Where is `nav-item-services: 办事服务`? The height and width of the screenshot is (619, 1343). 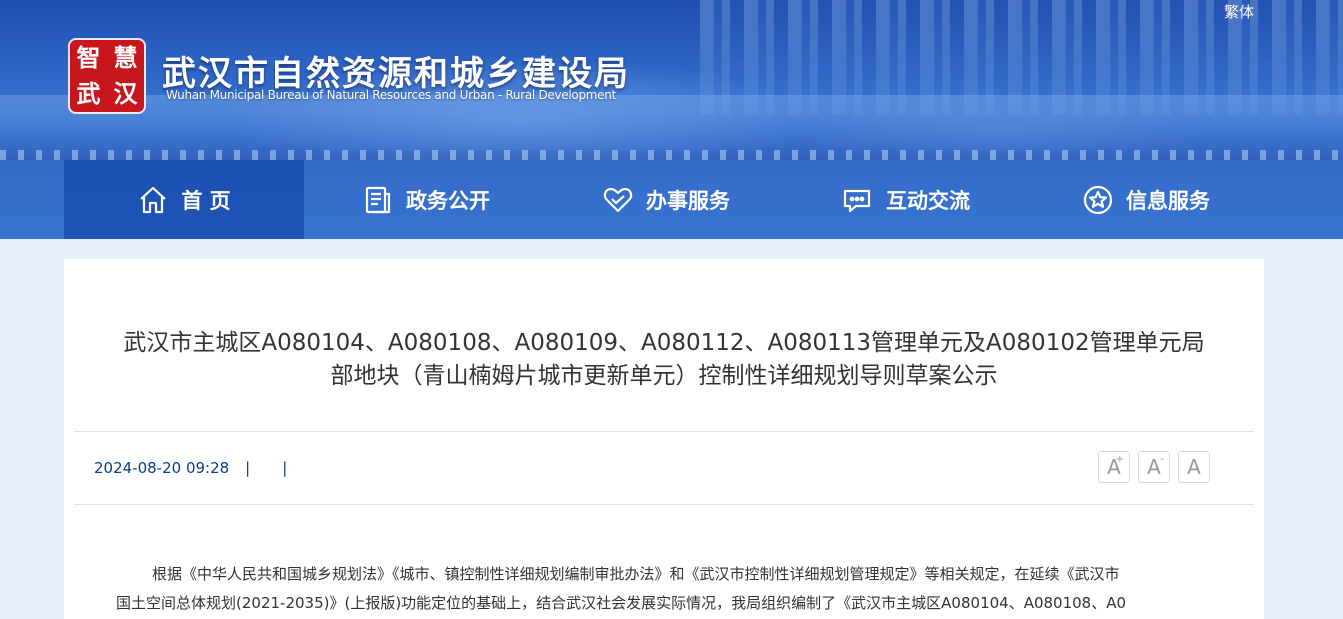
nav-item-services: 办事服务 is located at coordinates (666, 199).